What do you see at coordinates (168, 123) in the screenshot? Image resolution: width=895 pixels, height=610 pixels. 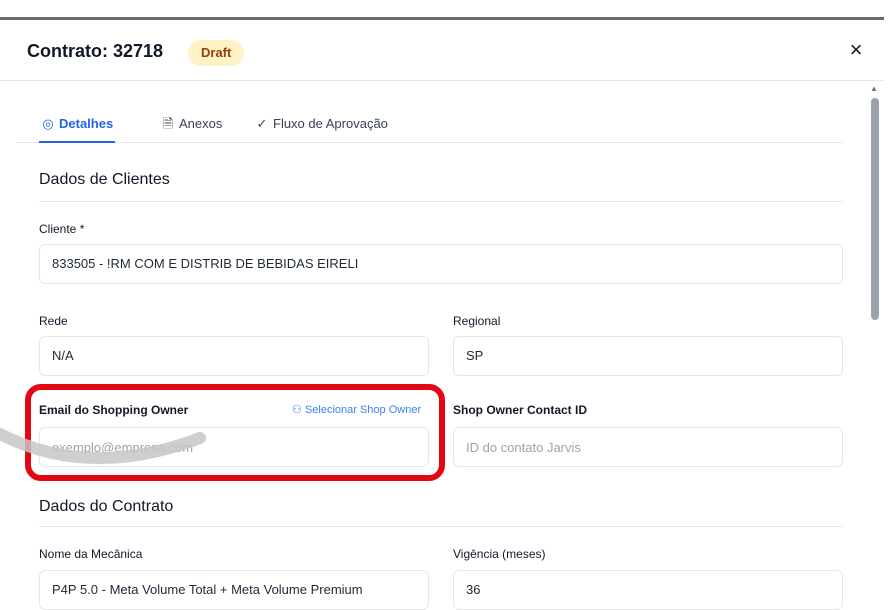 I see `document-icon: 🗎` at bounding box center [168, 123].